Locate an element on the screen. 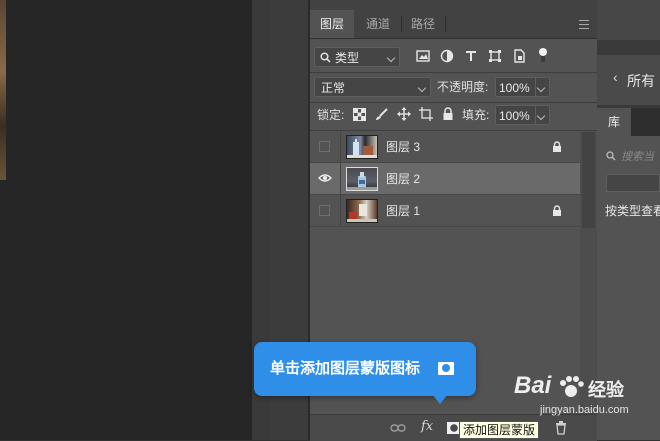 The width and height of the screenshot is (660, 441). blend-mode-dropdown: 正常 is located at coordinates (372, 87).